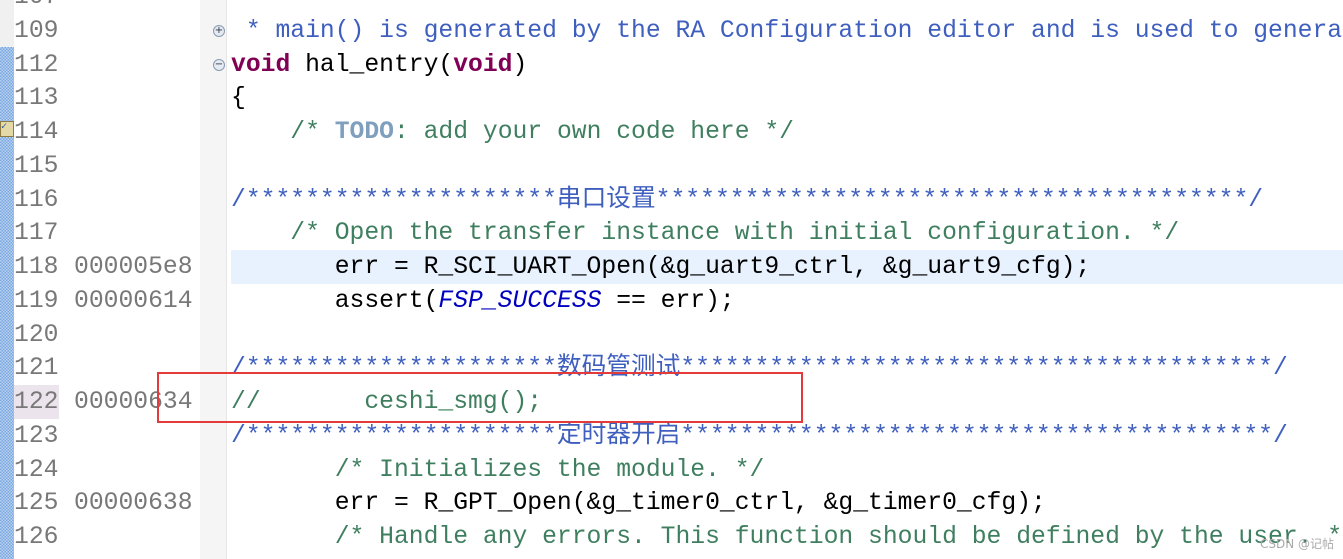  I want to click on line-number: 115, so click(36, 165).